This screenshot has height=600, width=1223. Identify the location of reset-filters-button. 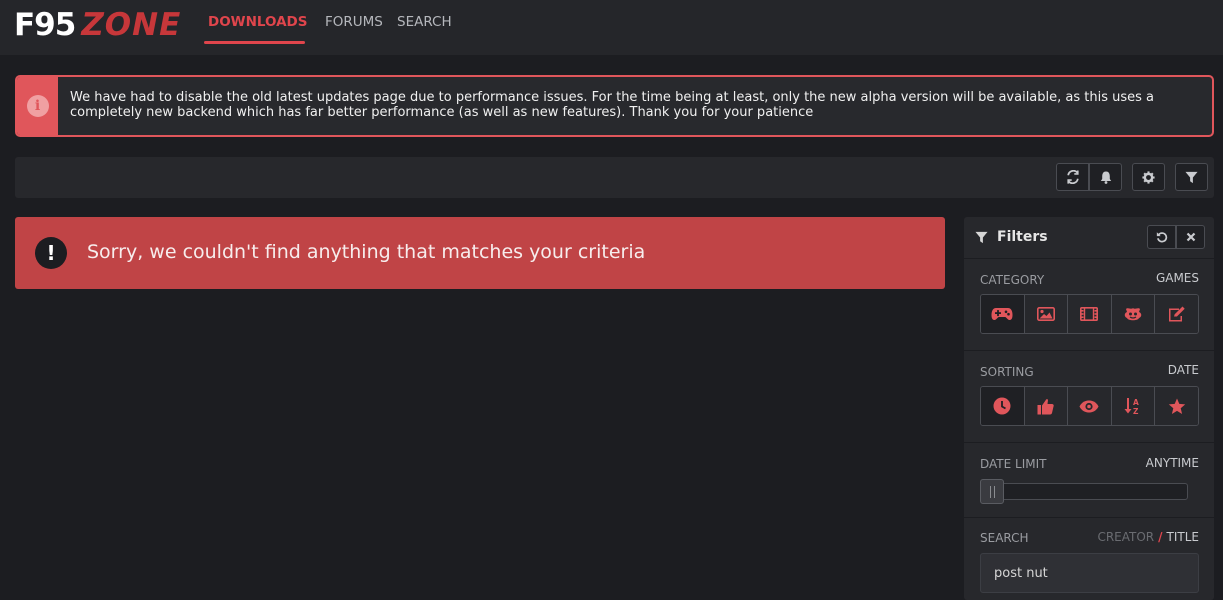
(1161, 237).